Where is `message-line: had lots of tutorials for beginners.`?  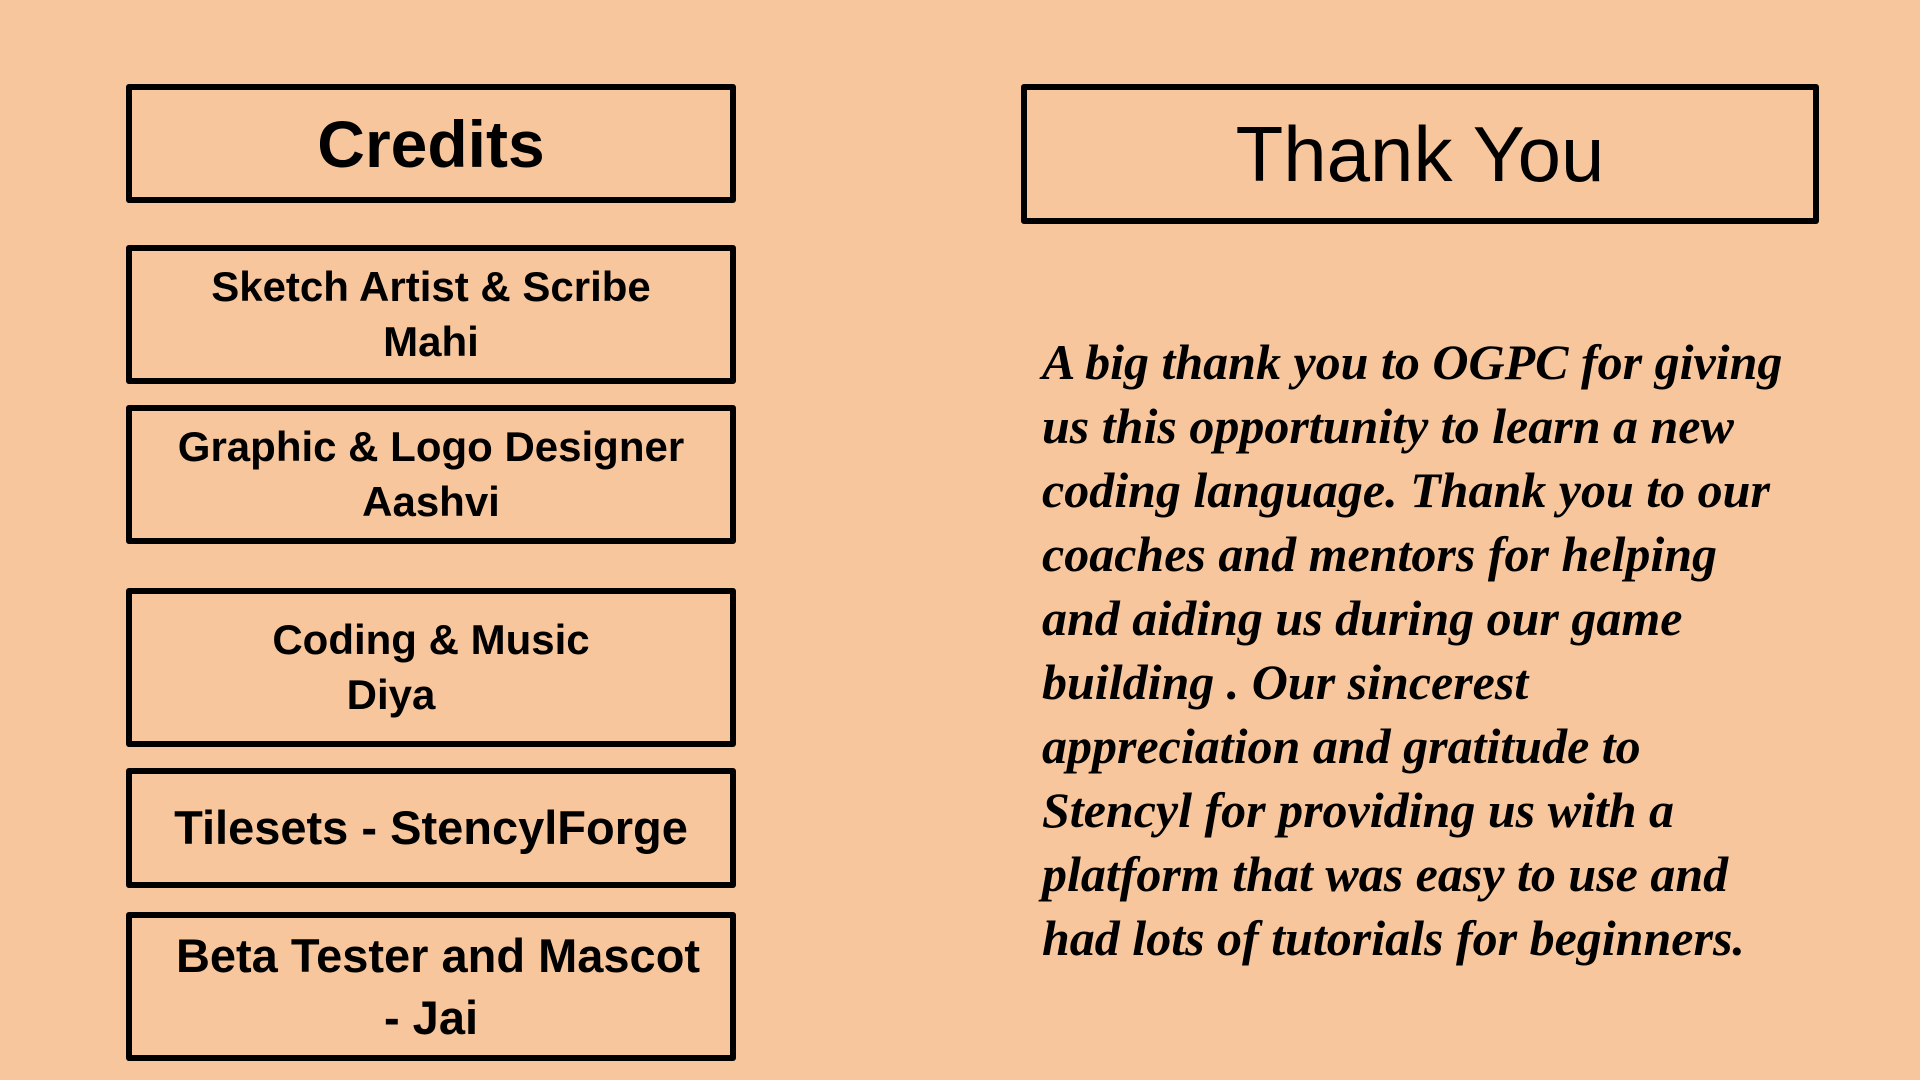
message-line: had lots of tutorials for beginners. is located at coordinates (1393, 938).